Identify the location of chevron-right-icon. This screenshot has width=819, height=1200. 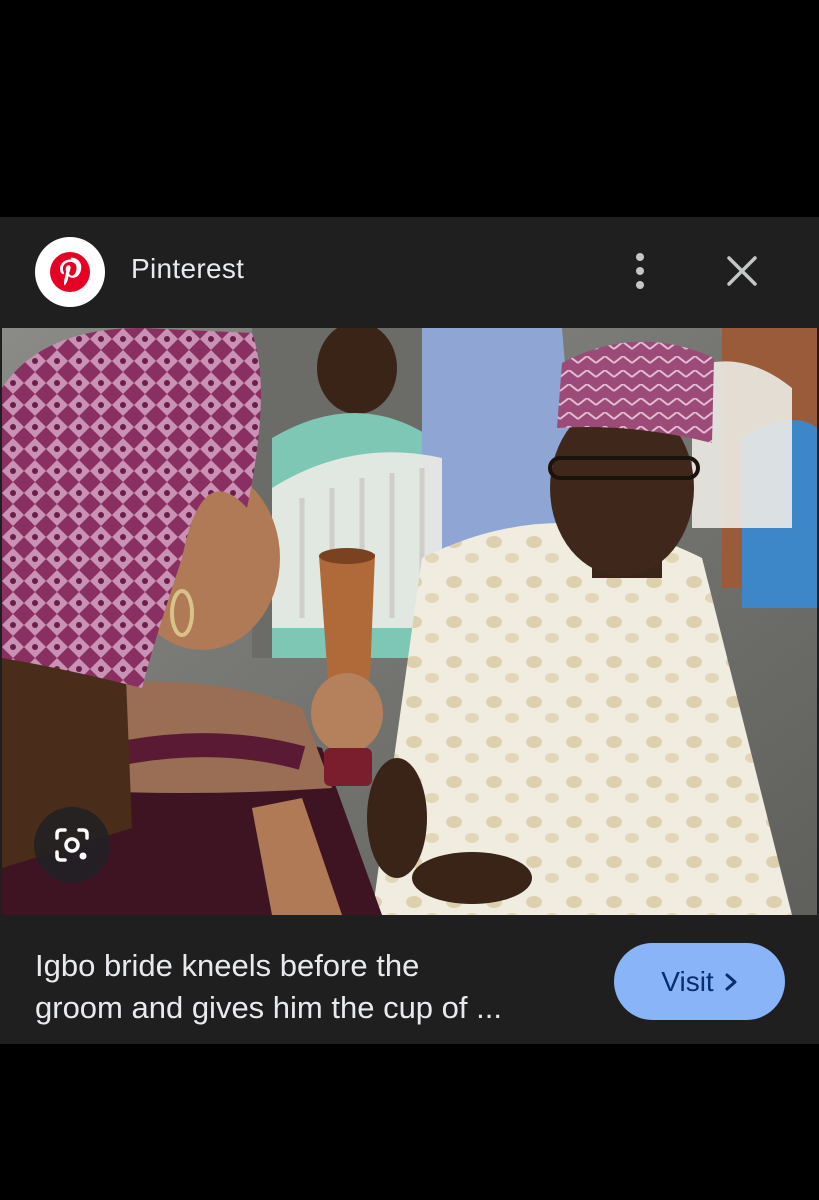
(731, 981).